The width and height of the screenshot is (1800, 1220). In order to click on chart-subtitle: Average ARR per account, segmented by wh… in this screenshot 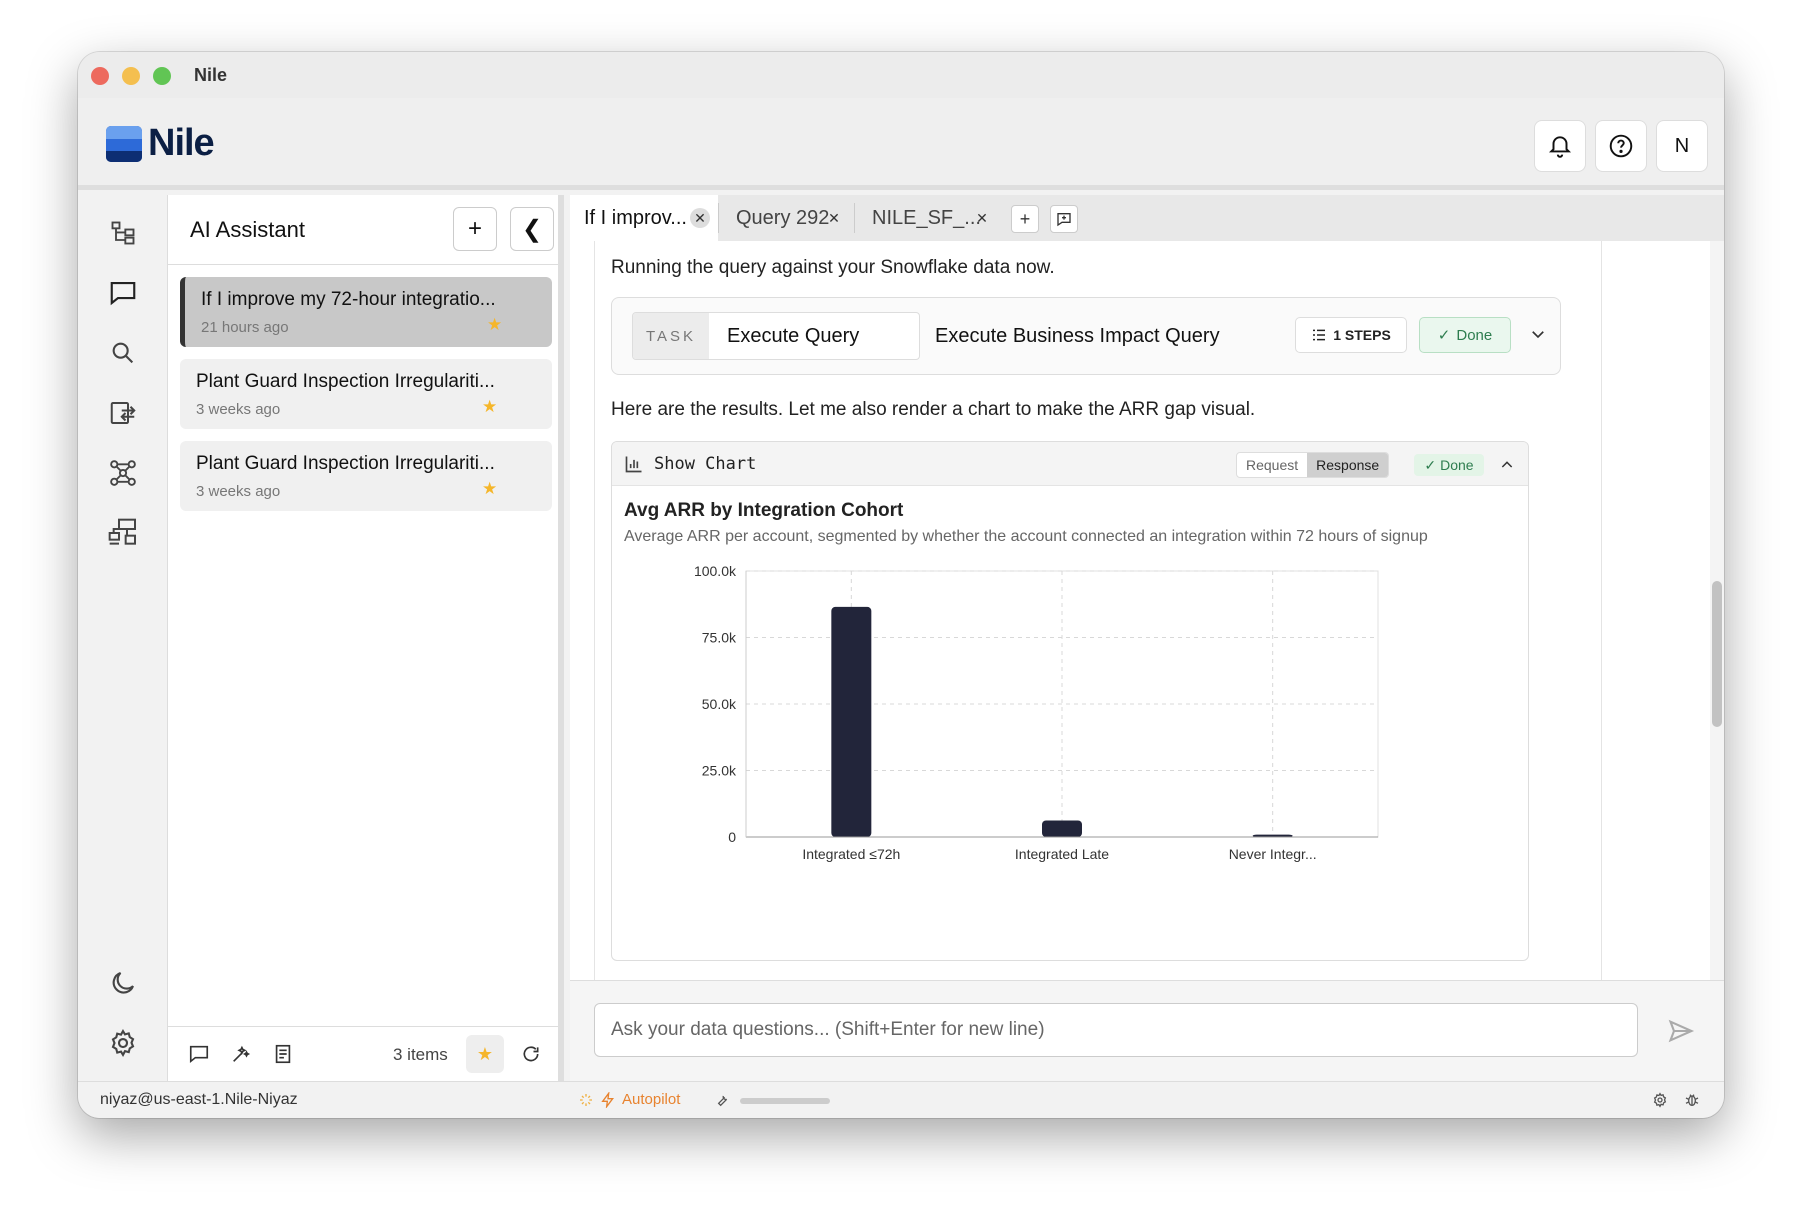, I will do `click(1026, 536)`.